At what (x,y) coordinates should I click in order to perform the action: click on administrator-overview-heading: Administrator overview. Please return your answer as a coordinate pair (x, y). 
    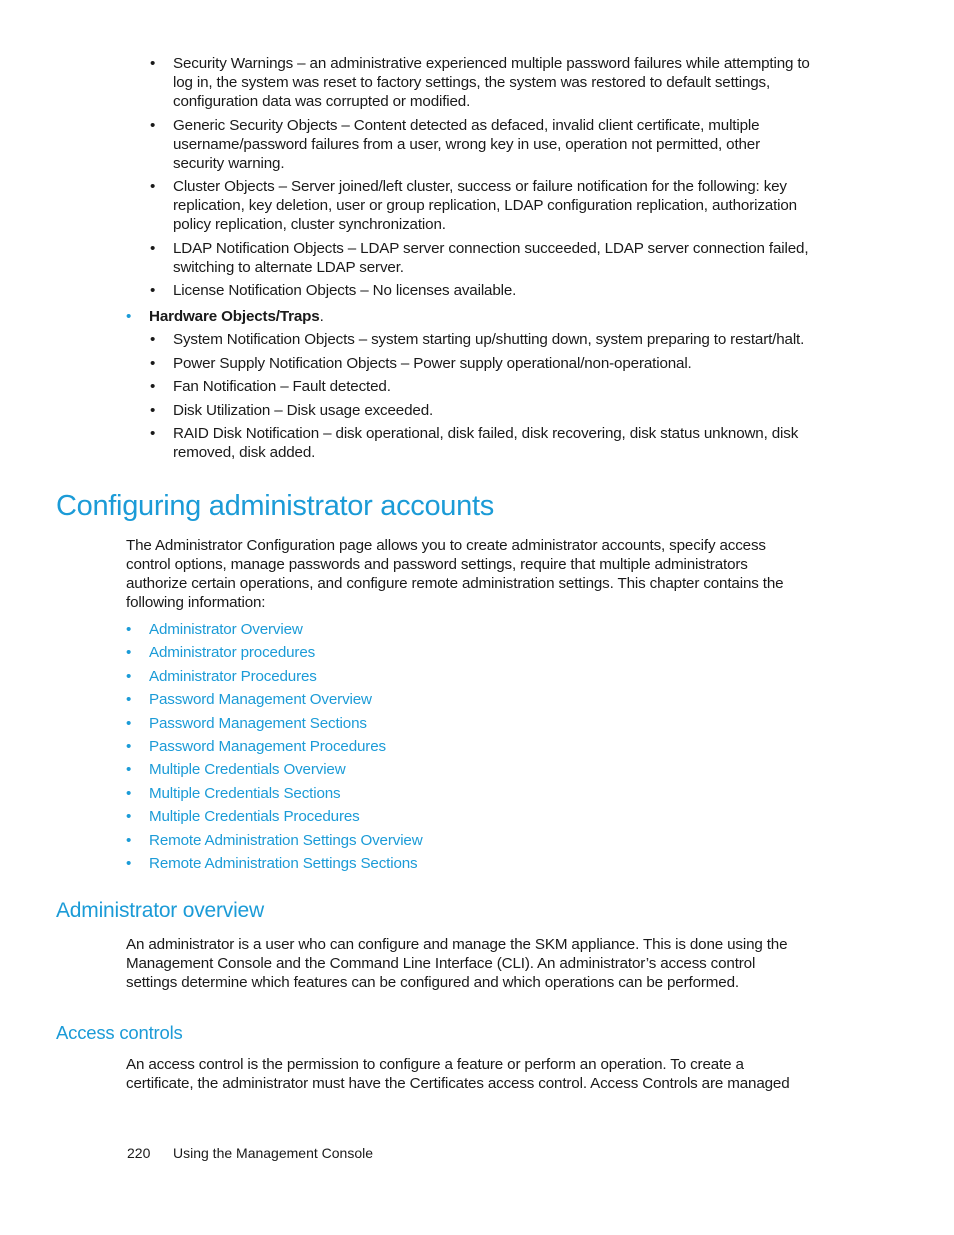
    Looking at the image, I should click on (160, 910).